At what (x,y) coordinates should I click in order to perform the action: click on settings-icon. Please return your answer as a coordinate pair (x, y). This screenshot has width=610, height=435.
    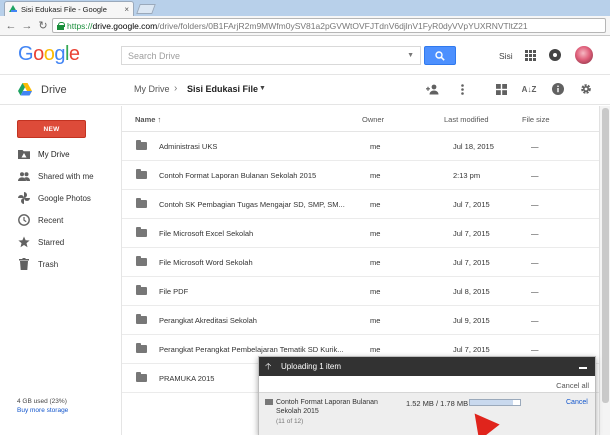
    Looking at the image, I should click on (586, 89).